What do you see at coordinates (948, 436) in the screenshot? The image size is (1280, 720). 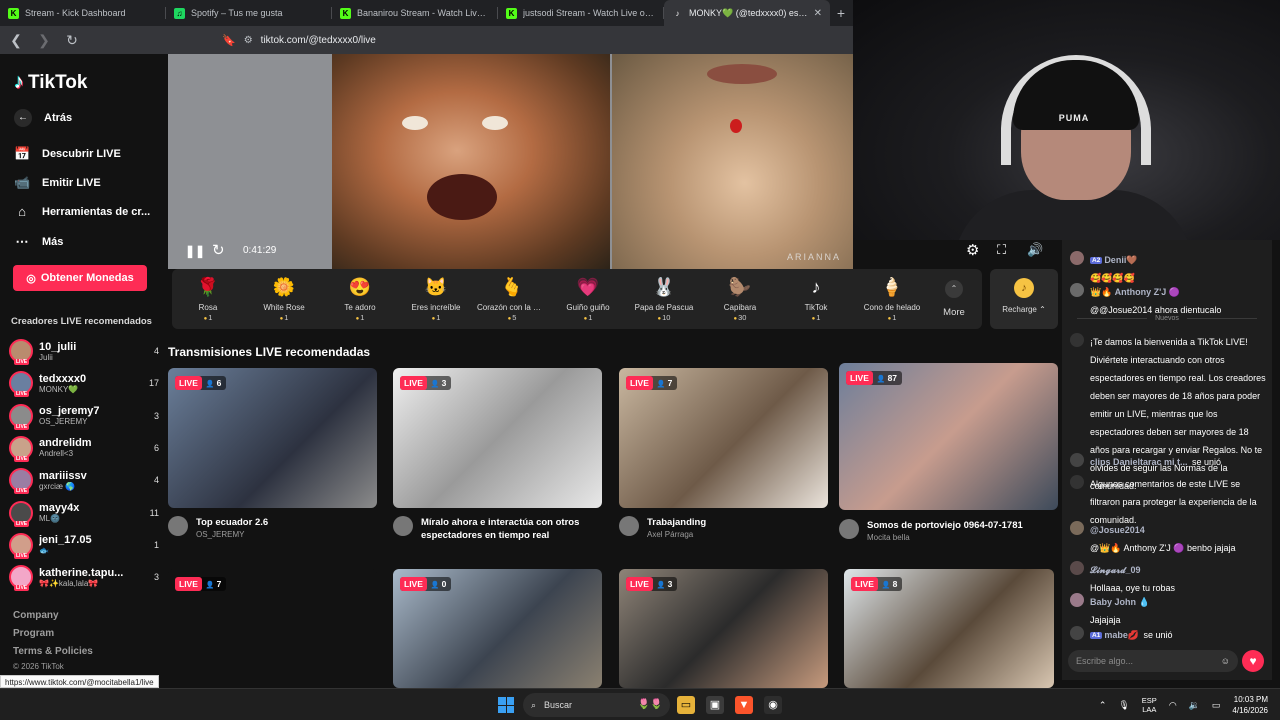 I see `live-card: LIVE 👤 87` at bounding box center [948, 436].